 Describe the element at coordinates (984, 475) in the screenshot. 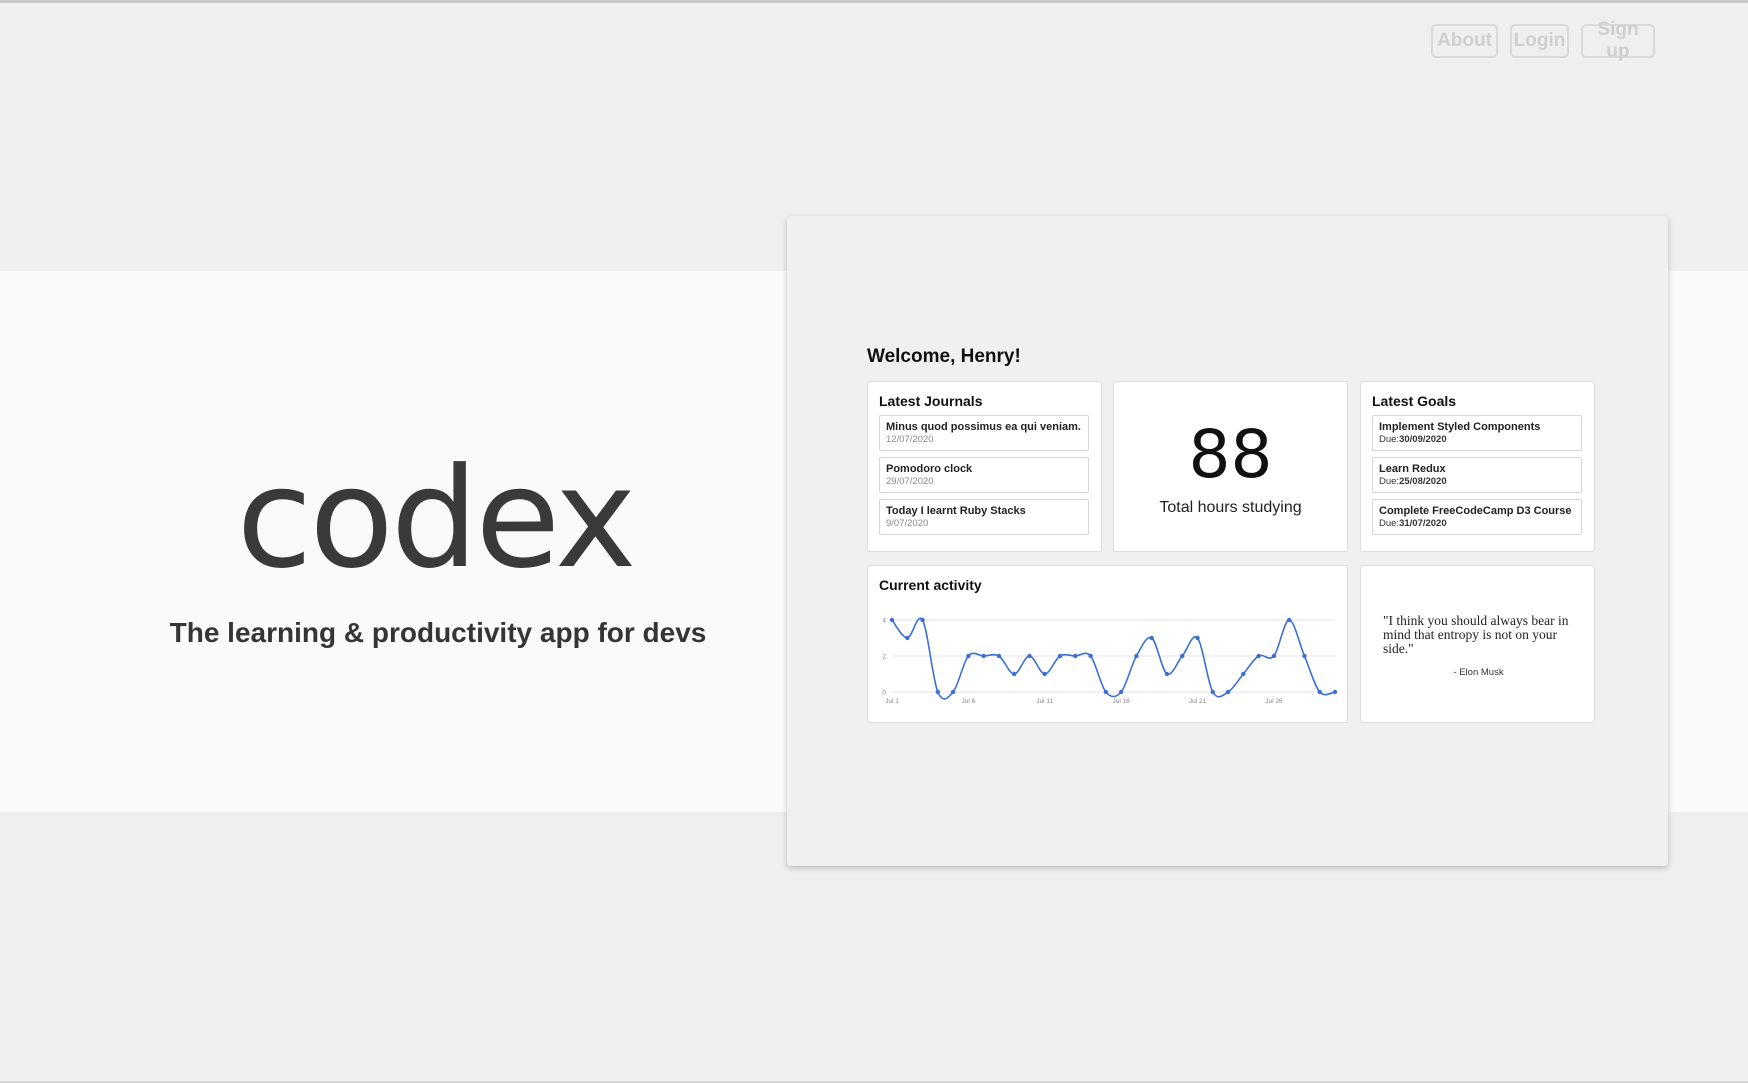

I see `journal-item: Pomodoro clock 29/07/2020` at that location.